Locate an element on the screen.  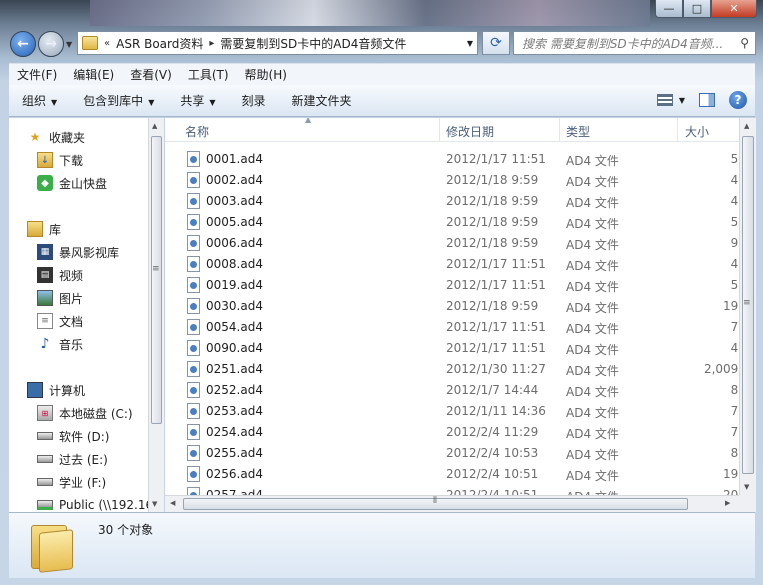
preview-pane-icon is located at coordinates (707, 100).